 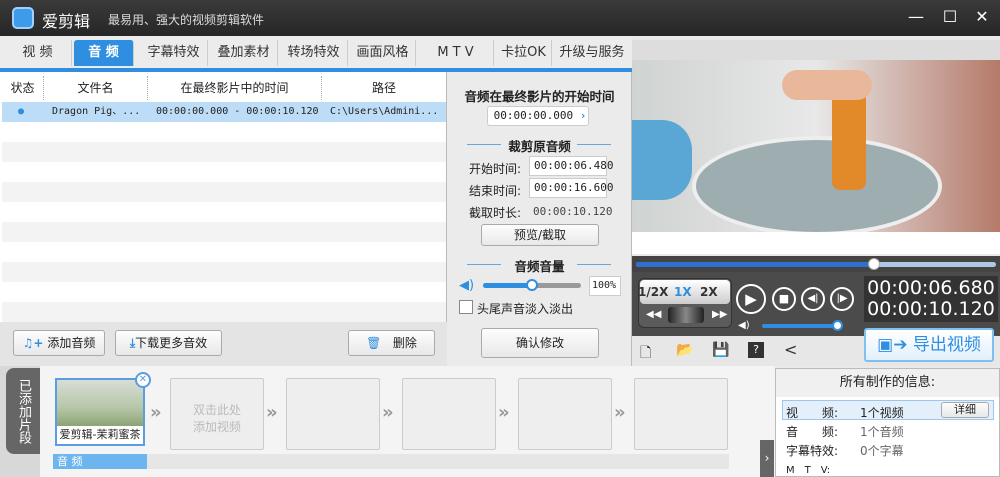 I want to click on video-clip: 爱剪辑-茉莉蜜茶, so click(x=100, y=412).